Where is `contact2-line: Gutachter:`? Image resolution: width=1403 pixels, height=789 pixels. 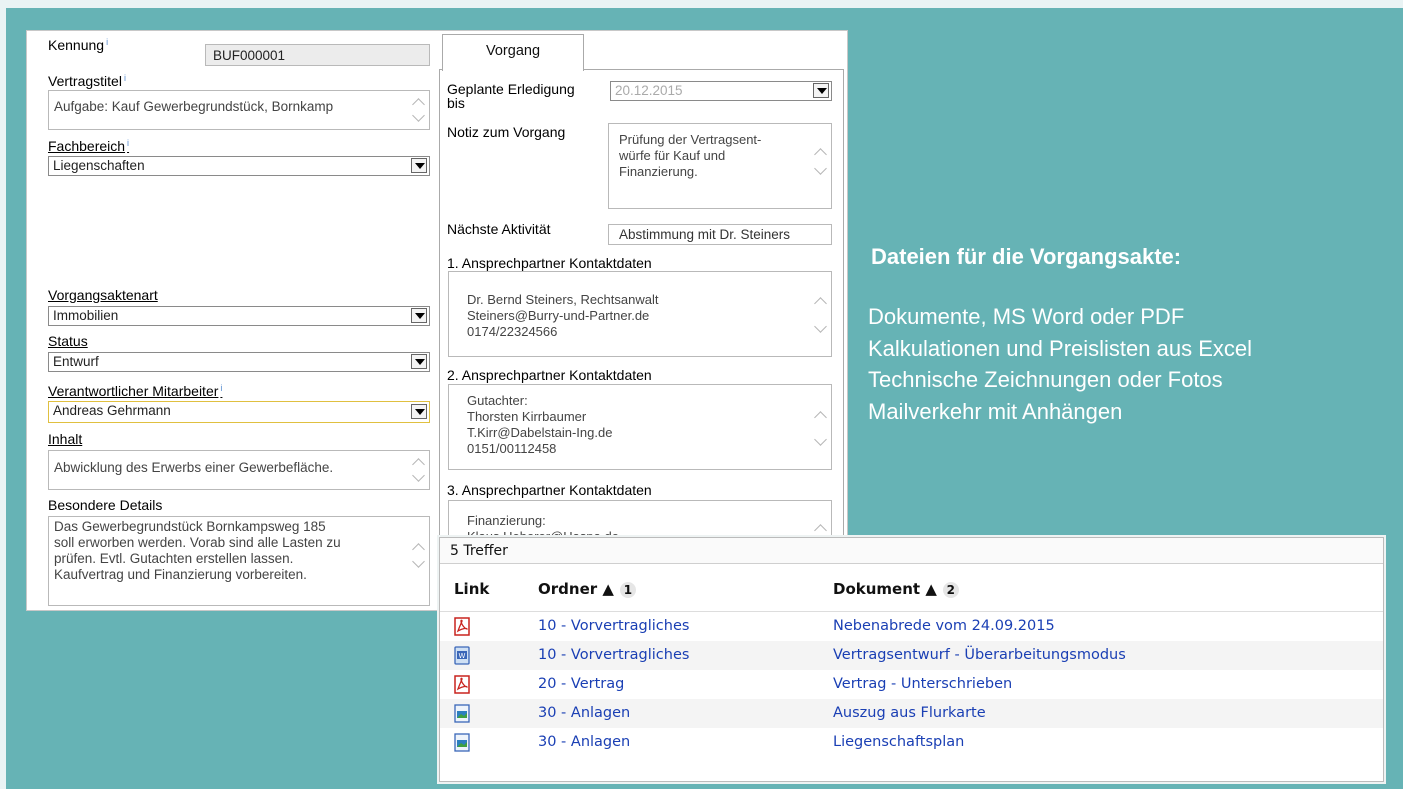 contact2-line: Gutachter: is located at coordinates (497, 400).